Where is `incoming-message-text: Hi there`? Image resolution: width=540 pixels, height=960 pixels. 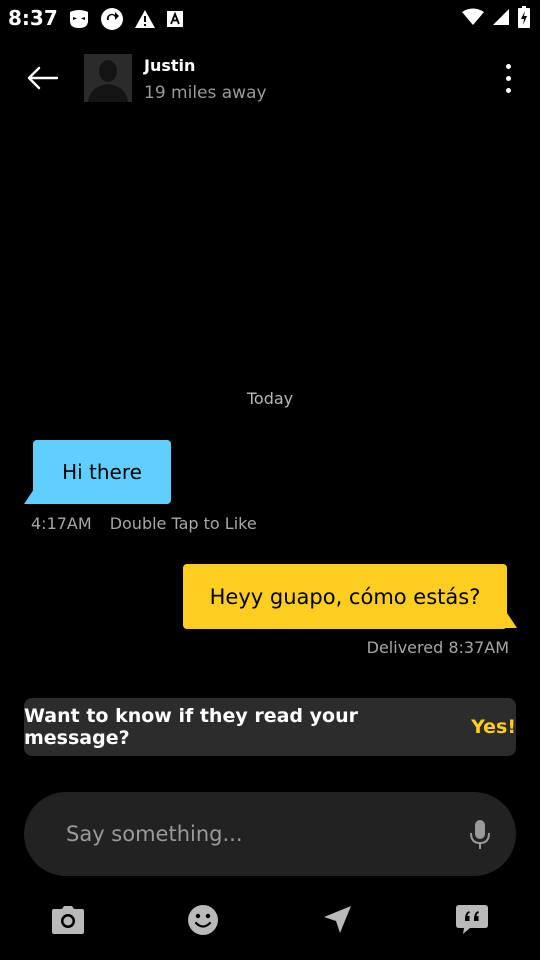
incoming-message-text: Hi there is located at coordinates (102, 472).